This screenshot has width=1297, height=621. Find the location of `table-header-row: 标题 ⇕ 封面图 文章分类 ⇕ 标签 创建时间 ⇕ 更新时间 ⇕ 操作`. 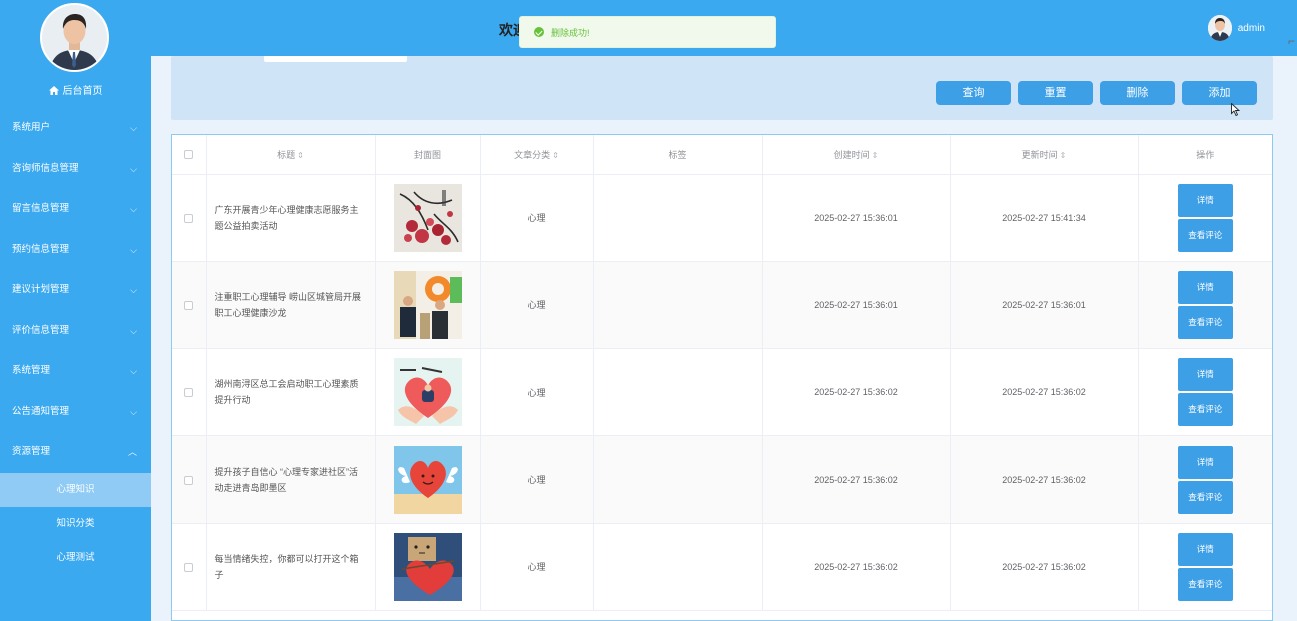

table-header-row: 标题 ⇕ 封面图 文章分类 ⇕ 标签 创建时间 ⇕ 更新时间 ⇕ 操作 is located at coordinates (722, 155).